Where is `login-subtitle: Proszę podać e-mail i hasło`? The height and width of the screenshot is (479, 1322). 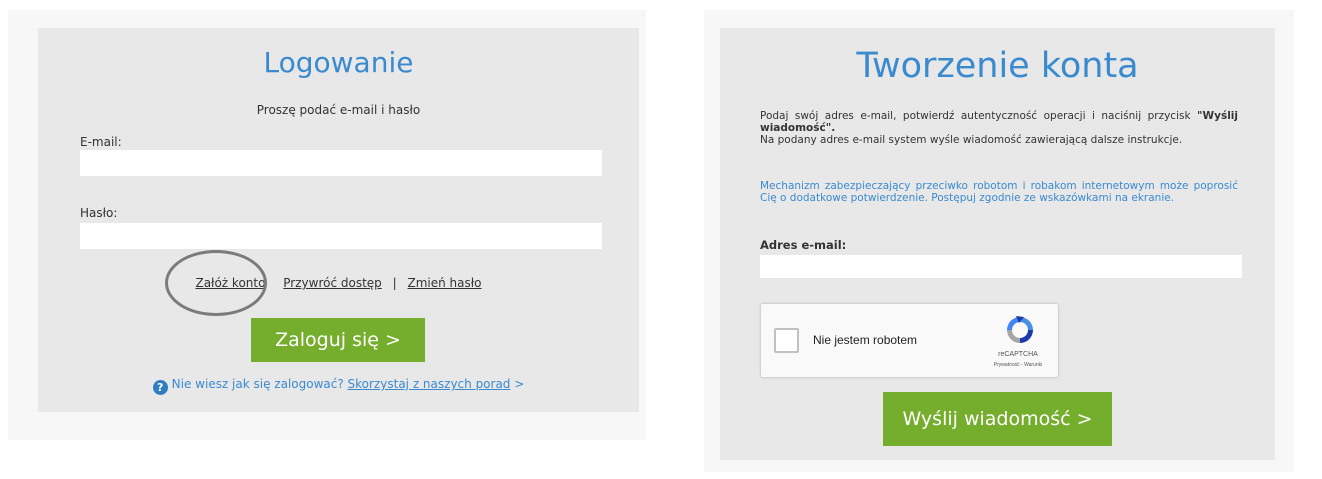
login-subtitle: Proszę podać e-mail i hasło is located at coordinates (338, 110).